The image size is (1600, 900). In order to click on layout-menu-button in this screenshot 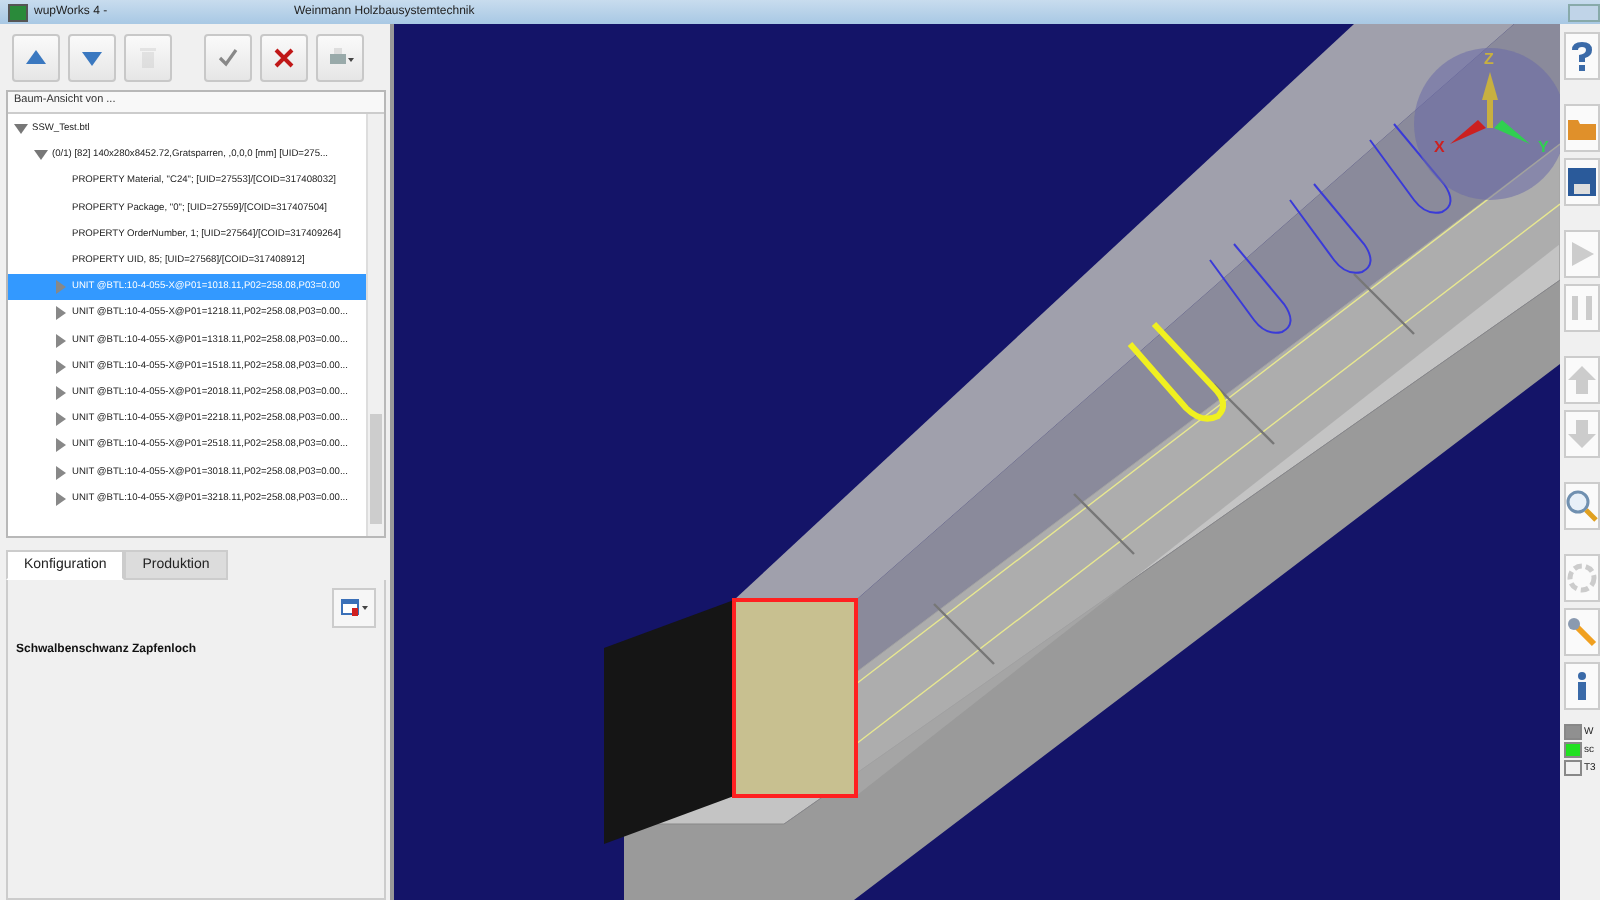, I will do `click(354, 608)`.